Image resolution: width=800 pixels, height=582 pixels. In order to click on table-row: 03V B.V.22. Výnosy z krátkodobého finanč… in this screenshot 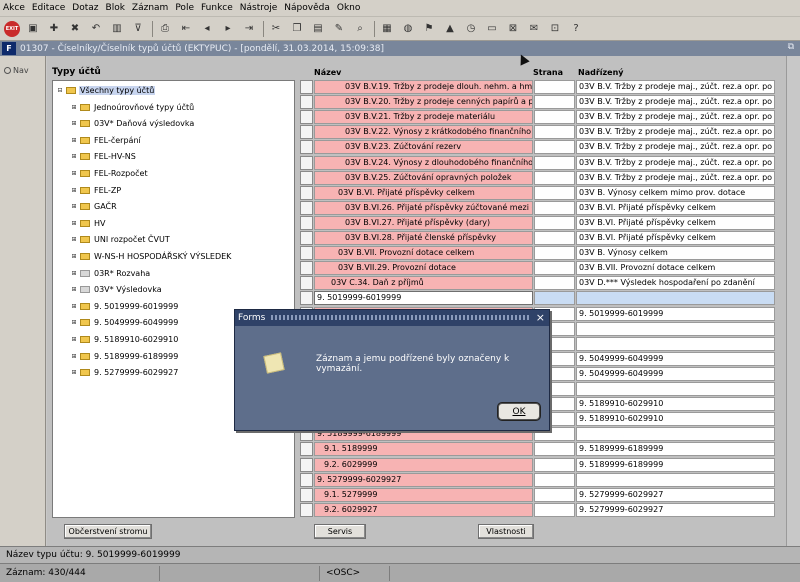, I will do `click(542, 132)`.